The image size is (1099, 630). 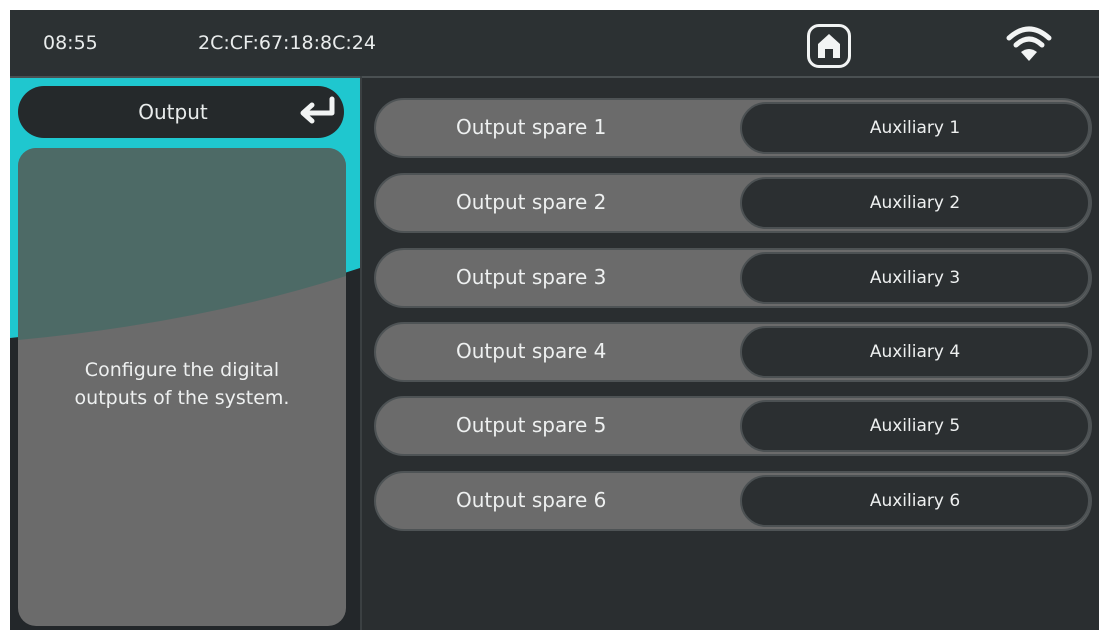 I want to click on output-row-3: Output spare 3 Auxiliary 3, so click(x=733, y=278).